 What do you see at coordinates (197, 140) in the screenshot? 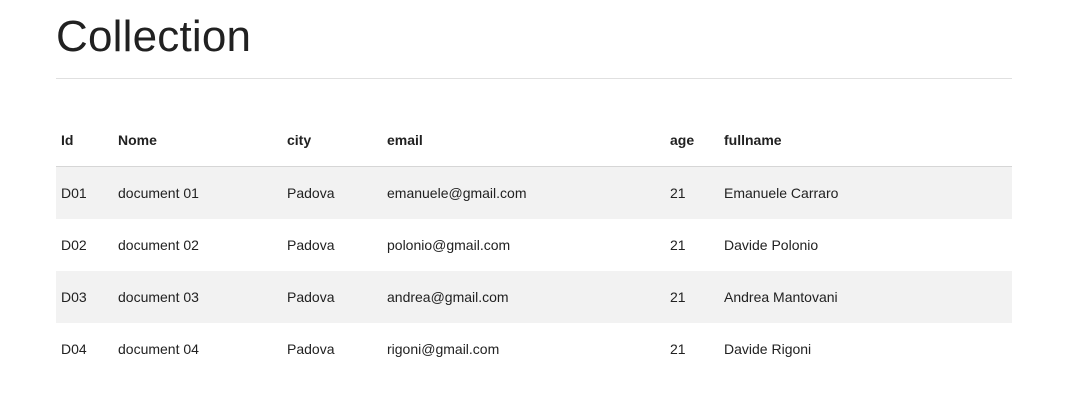
I see `column-header-nome: Nome` at bounding box center [197, 140].